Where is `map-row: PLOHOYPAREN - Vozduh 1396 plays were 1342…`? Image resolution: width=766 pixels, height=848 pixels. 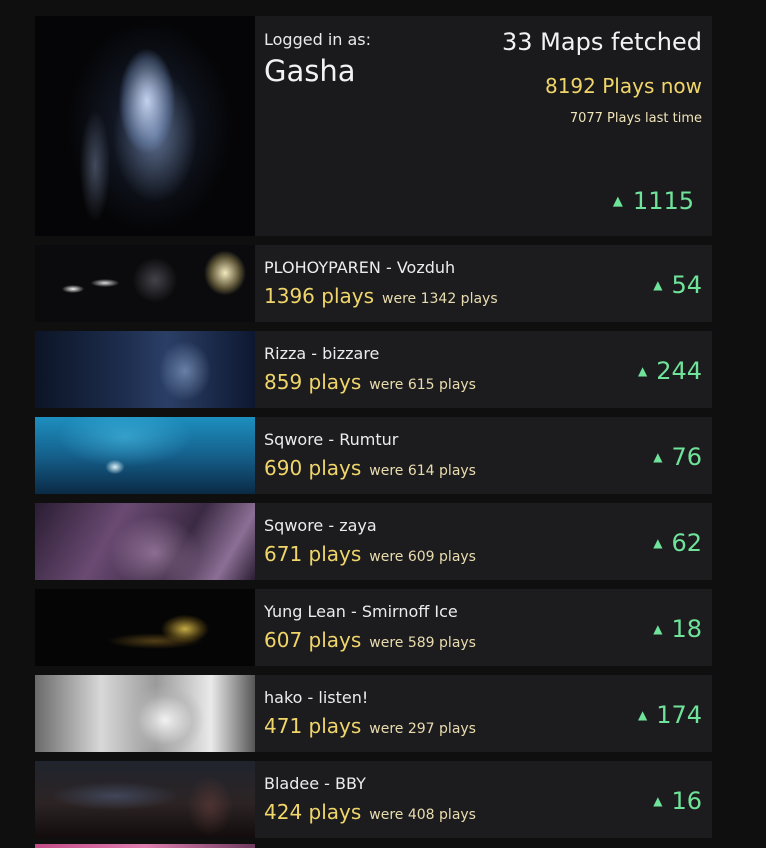
map-row: PLOHOYPAREN - Vozduh 1396 plays were 1342… is located at coordinates (373, 283).